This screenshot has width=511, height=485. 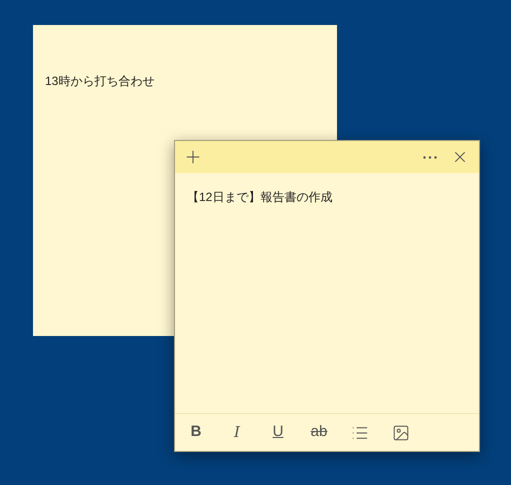 What do you see at coordinates (430, 157) in the screenshot?
I see `more-icon` at bounding box center [430, 157].